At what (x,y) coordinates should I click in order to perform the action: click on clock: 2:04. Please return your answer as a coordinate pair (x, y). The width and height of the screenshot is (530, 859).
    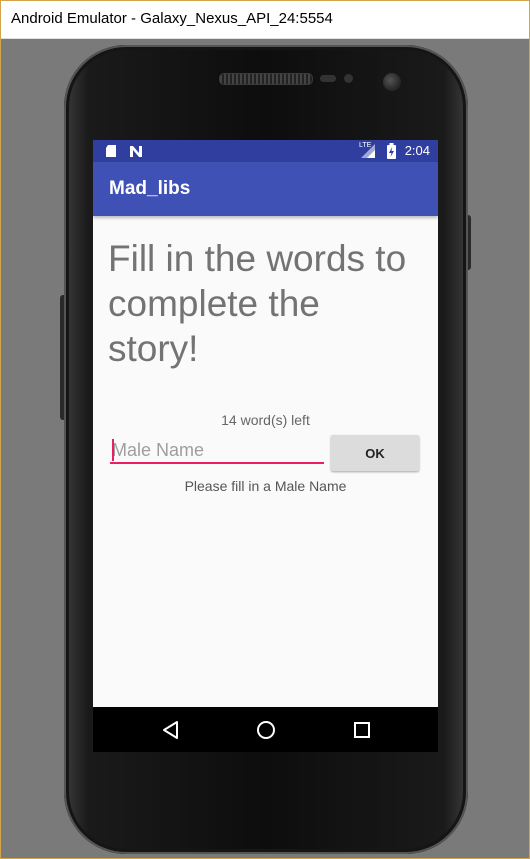
    Looking at the image, I should click on (417, 150).